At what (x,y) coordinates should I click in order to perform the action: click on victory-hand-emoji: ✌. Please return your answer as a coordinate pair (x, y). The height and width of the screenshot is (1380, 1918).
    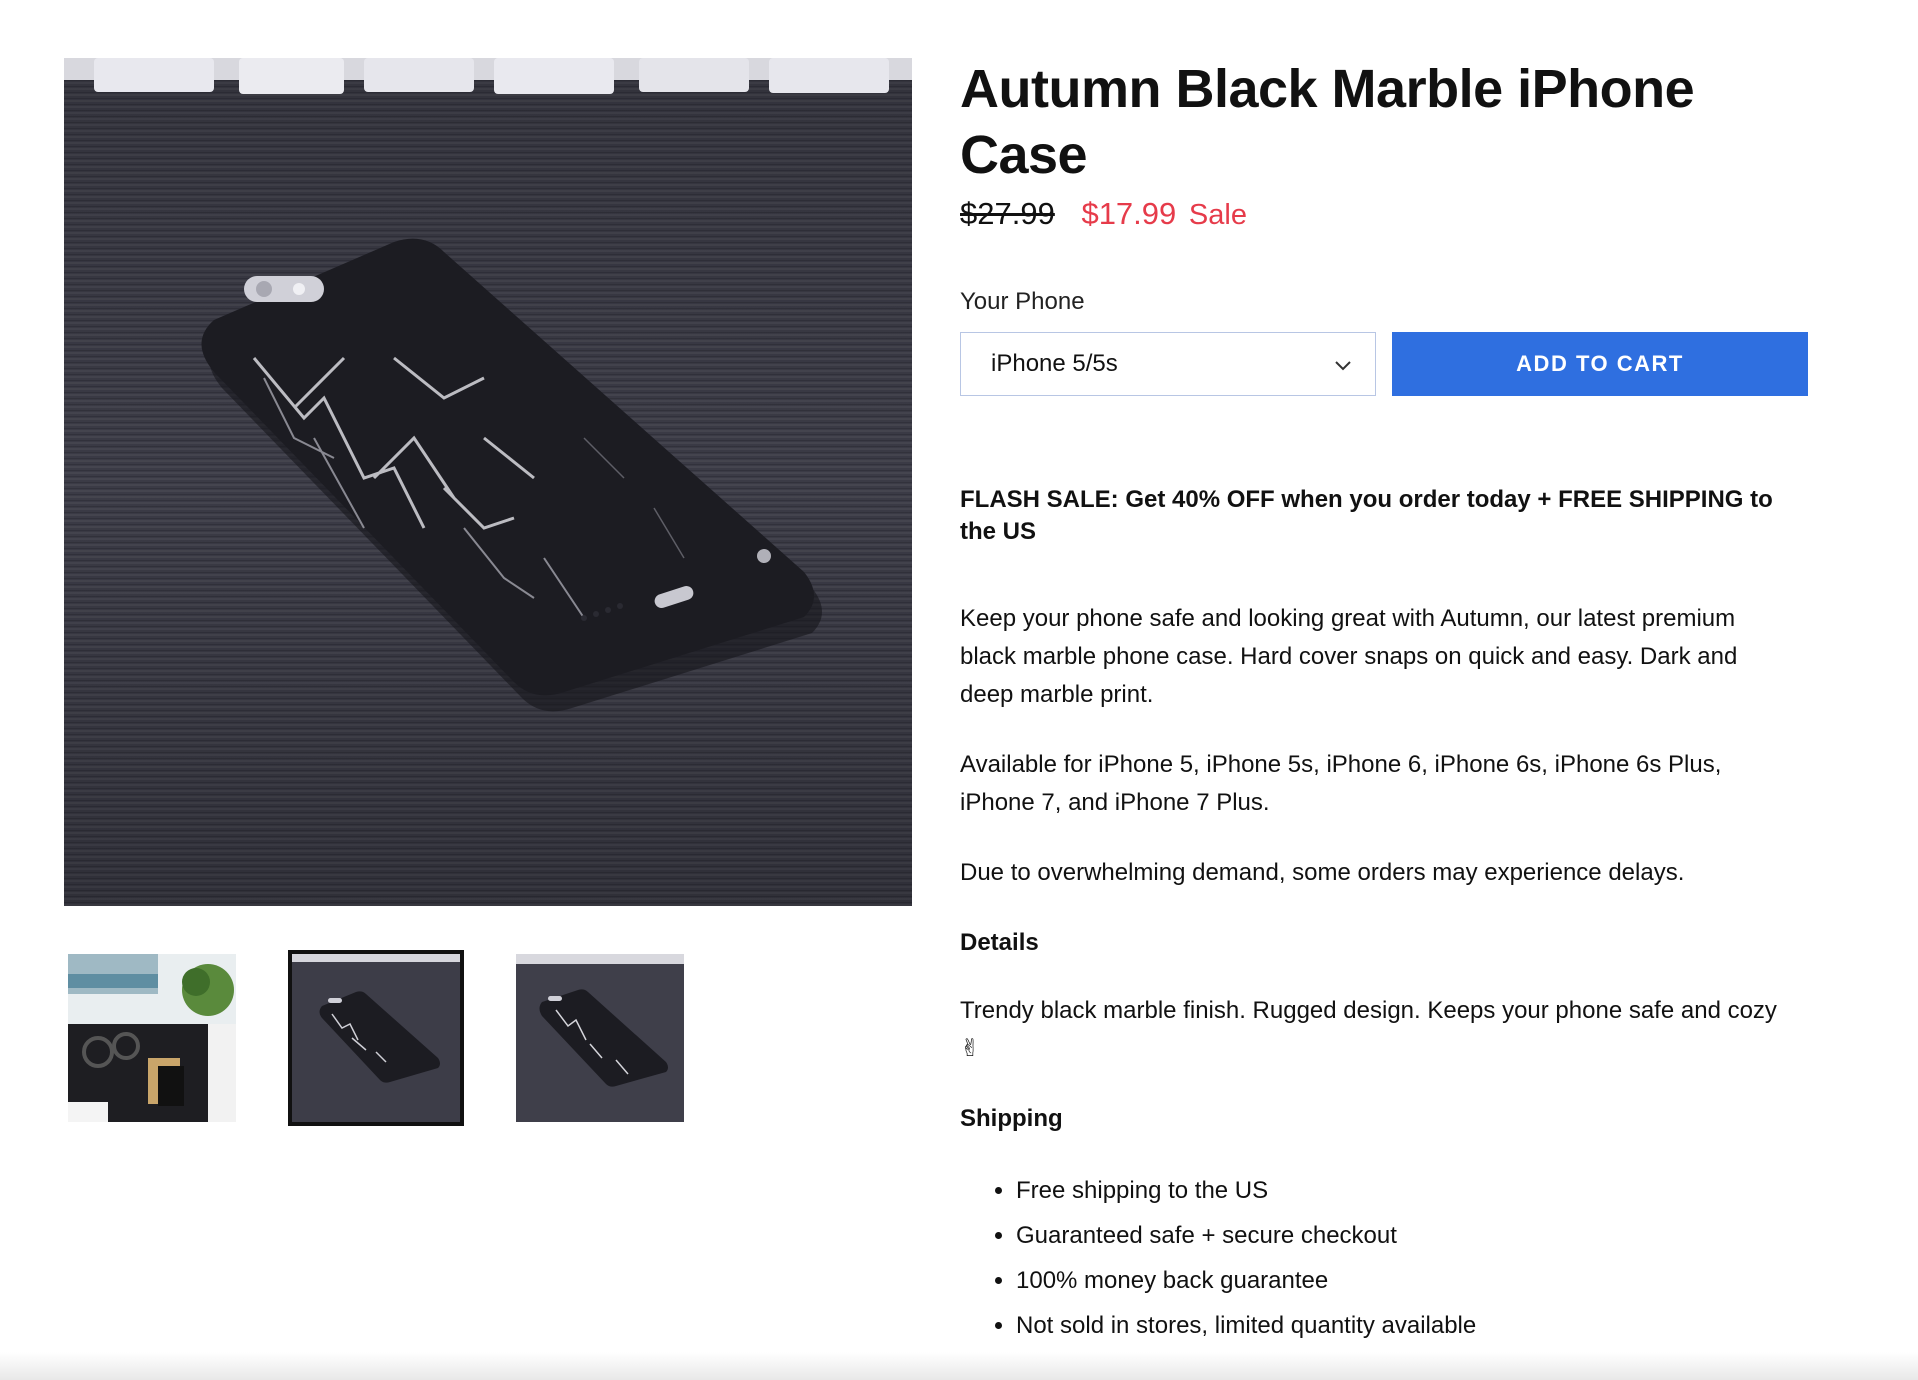
    Looking at the image, I should click on (970, 1048).